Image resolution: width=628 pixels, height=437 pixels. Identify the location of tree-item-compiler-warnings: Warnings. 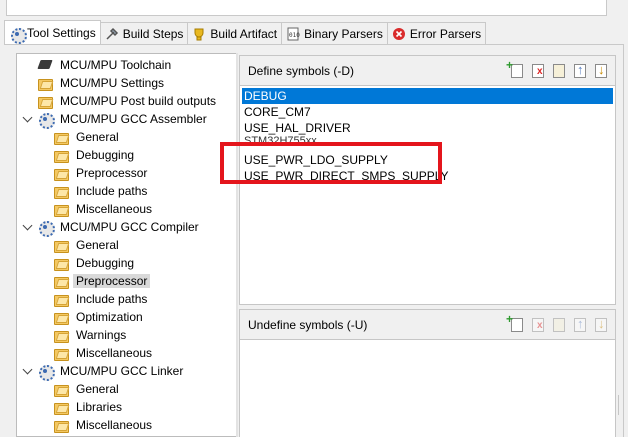
(91, 335).